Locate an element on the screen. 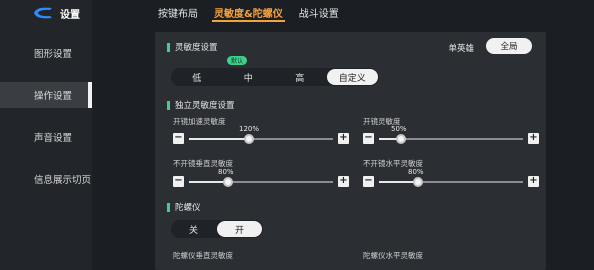 This screenshot has width=594, height=270. sidebar-item-label: 图形设置 is located at coordinates (53, 54).